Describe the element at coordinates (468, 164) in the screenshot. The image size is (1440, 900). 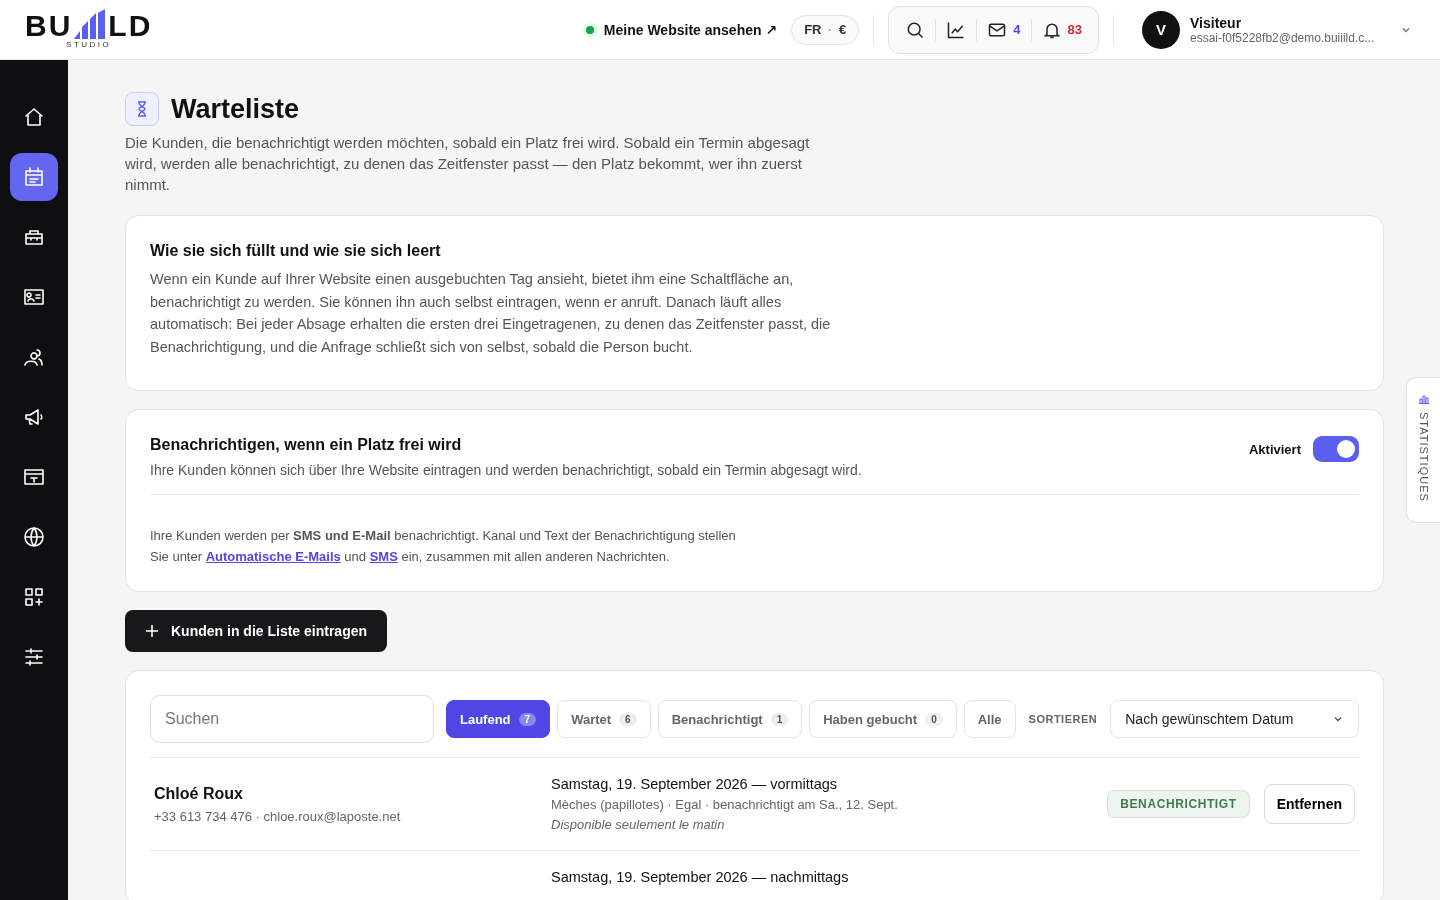
I see `page-description: Die Kunden, die benachrichtigt werden möchten, sobald ein Platz frei wird. Sobald ein Termin abgesagt wird, werden alle benachrichtigt, zu denen das Zeitfenster passt — den Platz bekommt, wer ihn zuerst nimmt.` at that location.